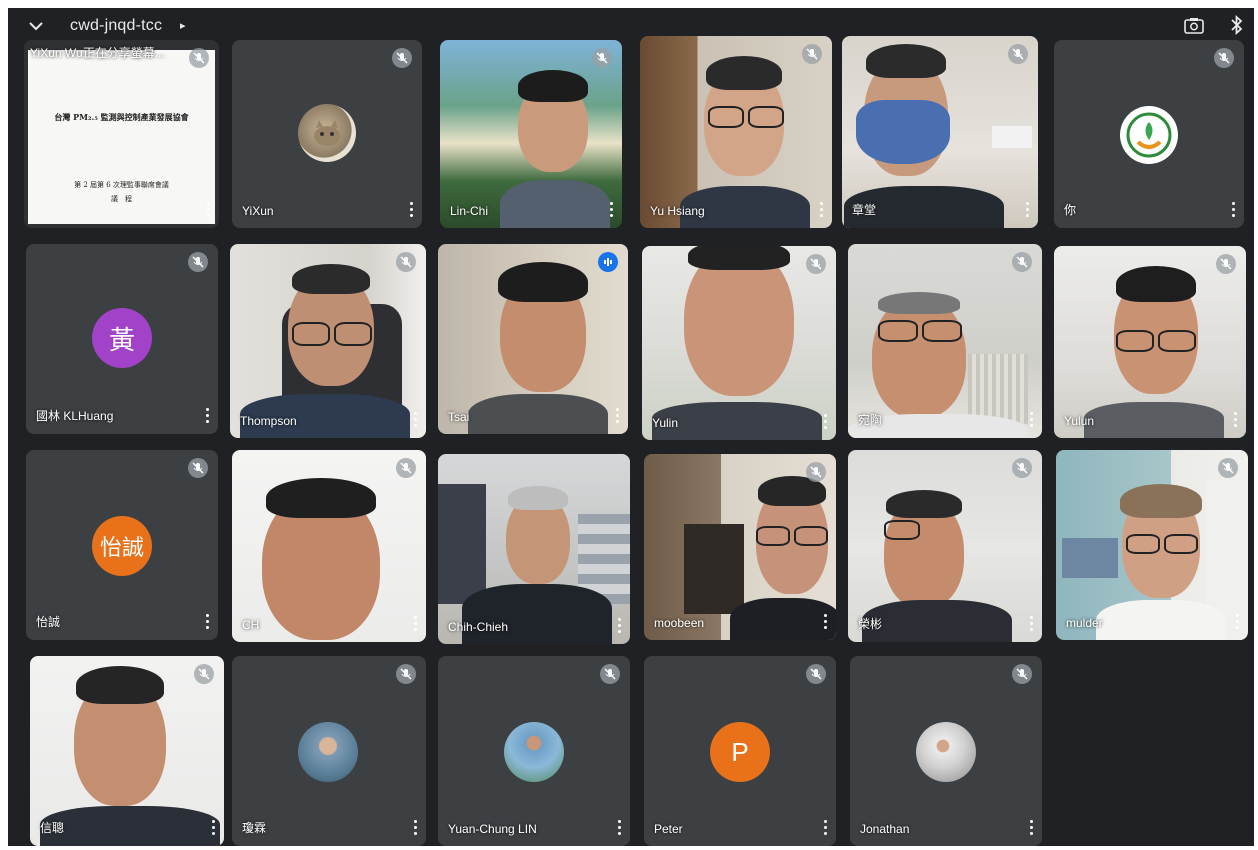 The image size is (1258, 850). What do you see at coordinates (48, 622) in the screenshot?
I see `participant-name: 怡誠` at bounding box center [48, 622].